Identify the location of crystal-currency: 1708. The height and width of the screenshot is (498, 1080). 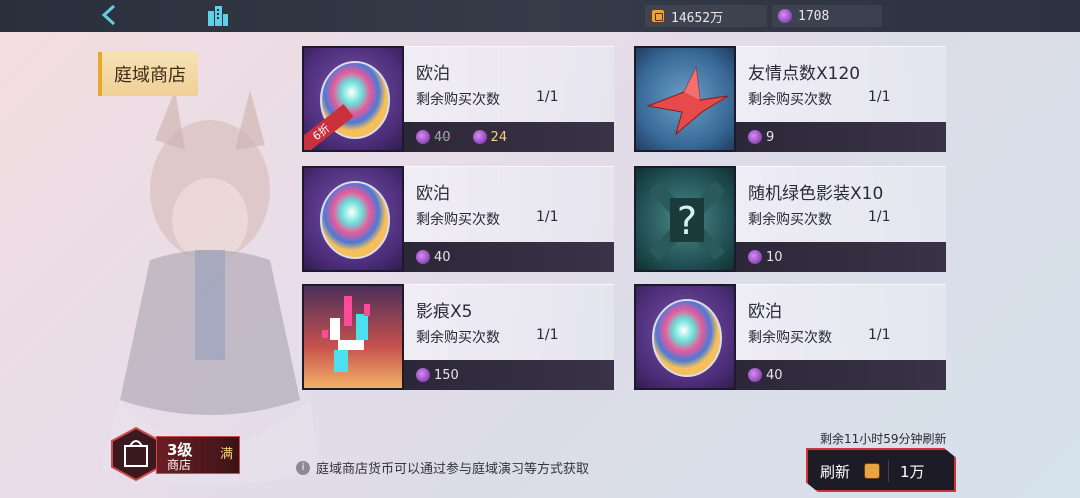
(827, 16).